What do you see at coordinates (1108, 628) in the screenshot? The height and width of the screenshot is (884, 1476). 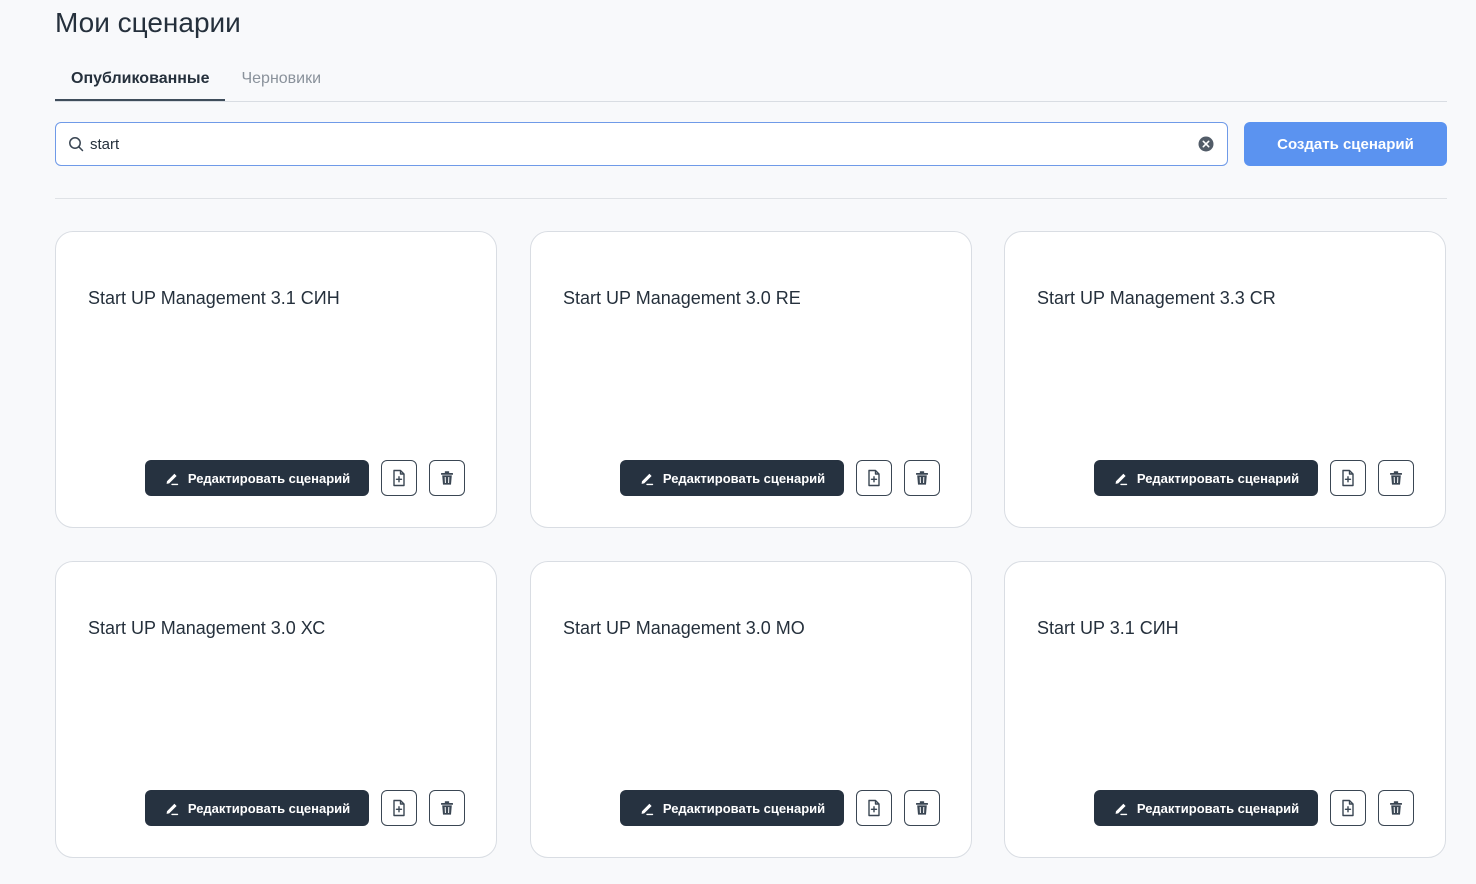 I see `scenario-title: Start UP 3.1 СИН` at bounding box center [1108, 628].